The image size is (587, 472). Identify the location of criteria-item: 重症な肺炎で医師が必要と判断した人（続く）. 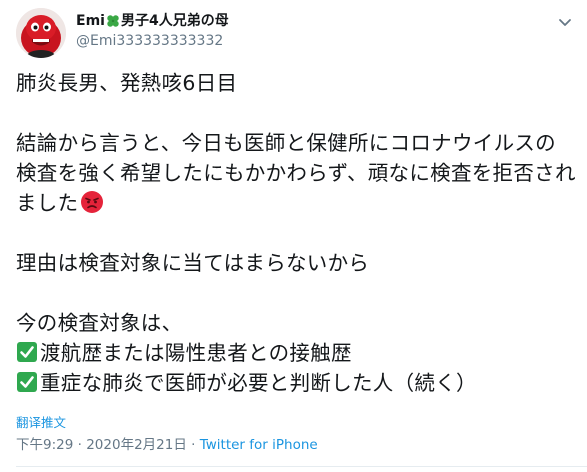
(296, 383).